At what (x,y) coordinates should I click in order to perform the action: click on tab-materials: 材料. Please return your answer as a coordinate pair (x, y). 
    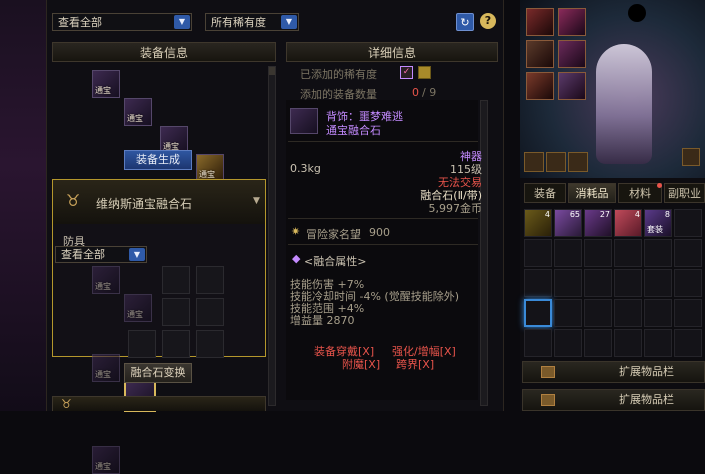
    Looking at the image, I should click on (640, 193).